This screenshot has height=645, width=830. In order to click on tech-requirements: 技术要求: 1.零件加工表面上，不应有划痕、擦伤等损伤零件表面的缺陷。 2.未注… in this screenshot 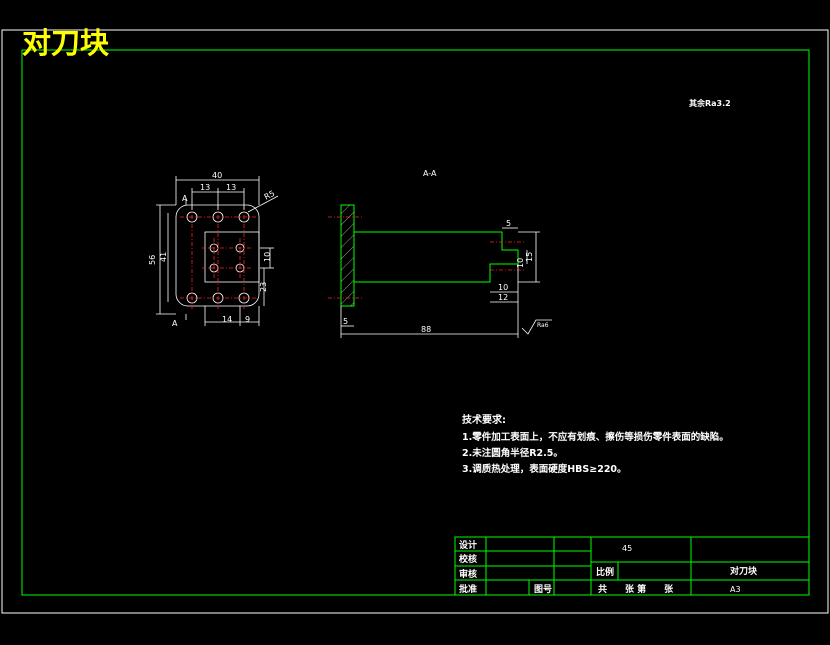, I will do `click(595, 444)`.